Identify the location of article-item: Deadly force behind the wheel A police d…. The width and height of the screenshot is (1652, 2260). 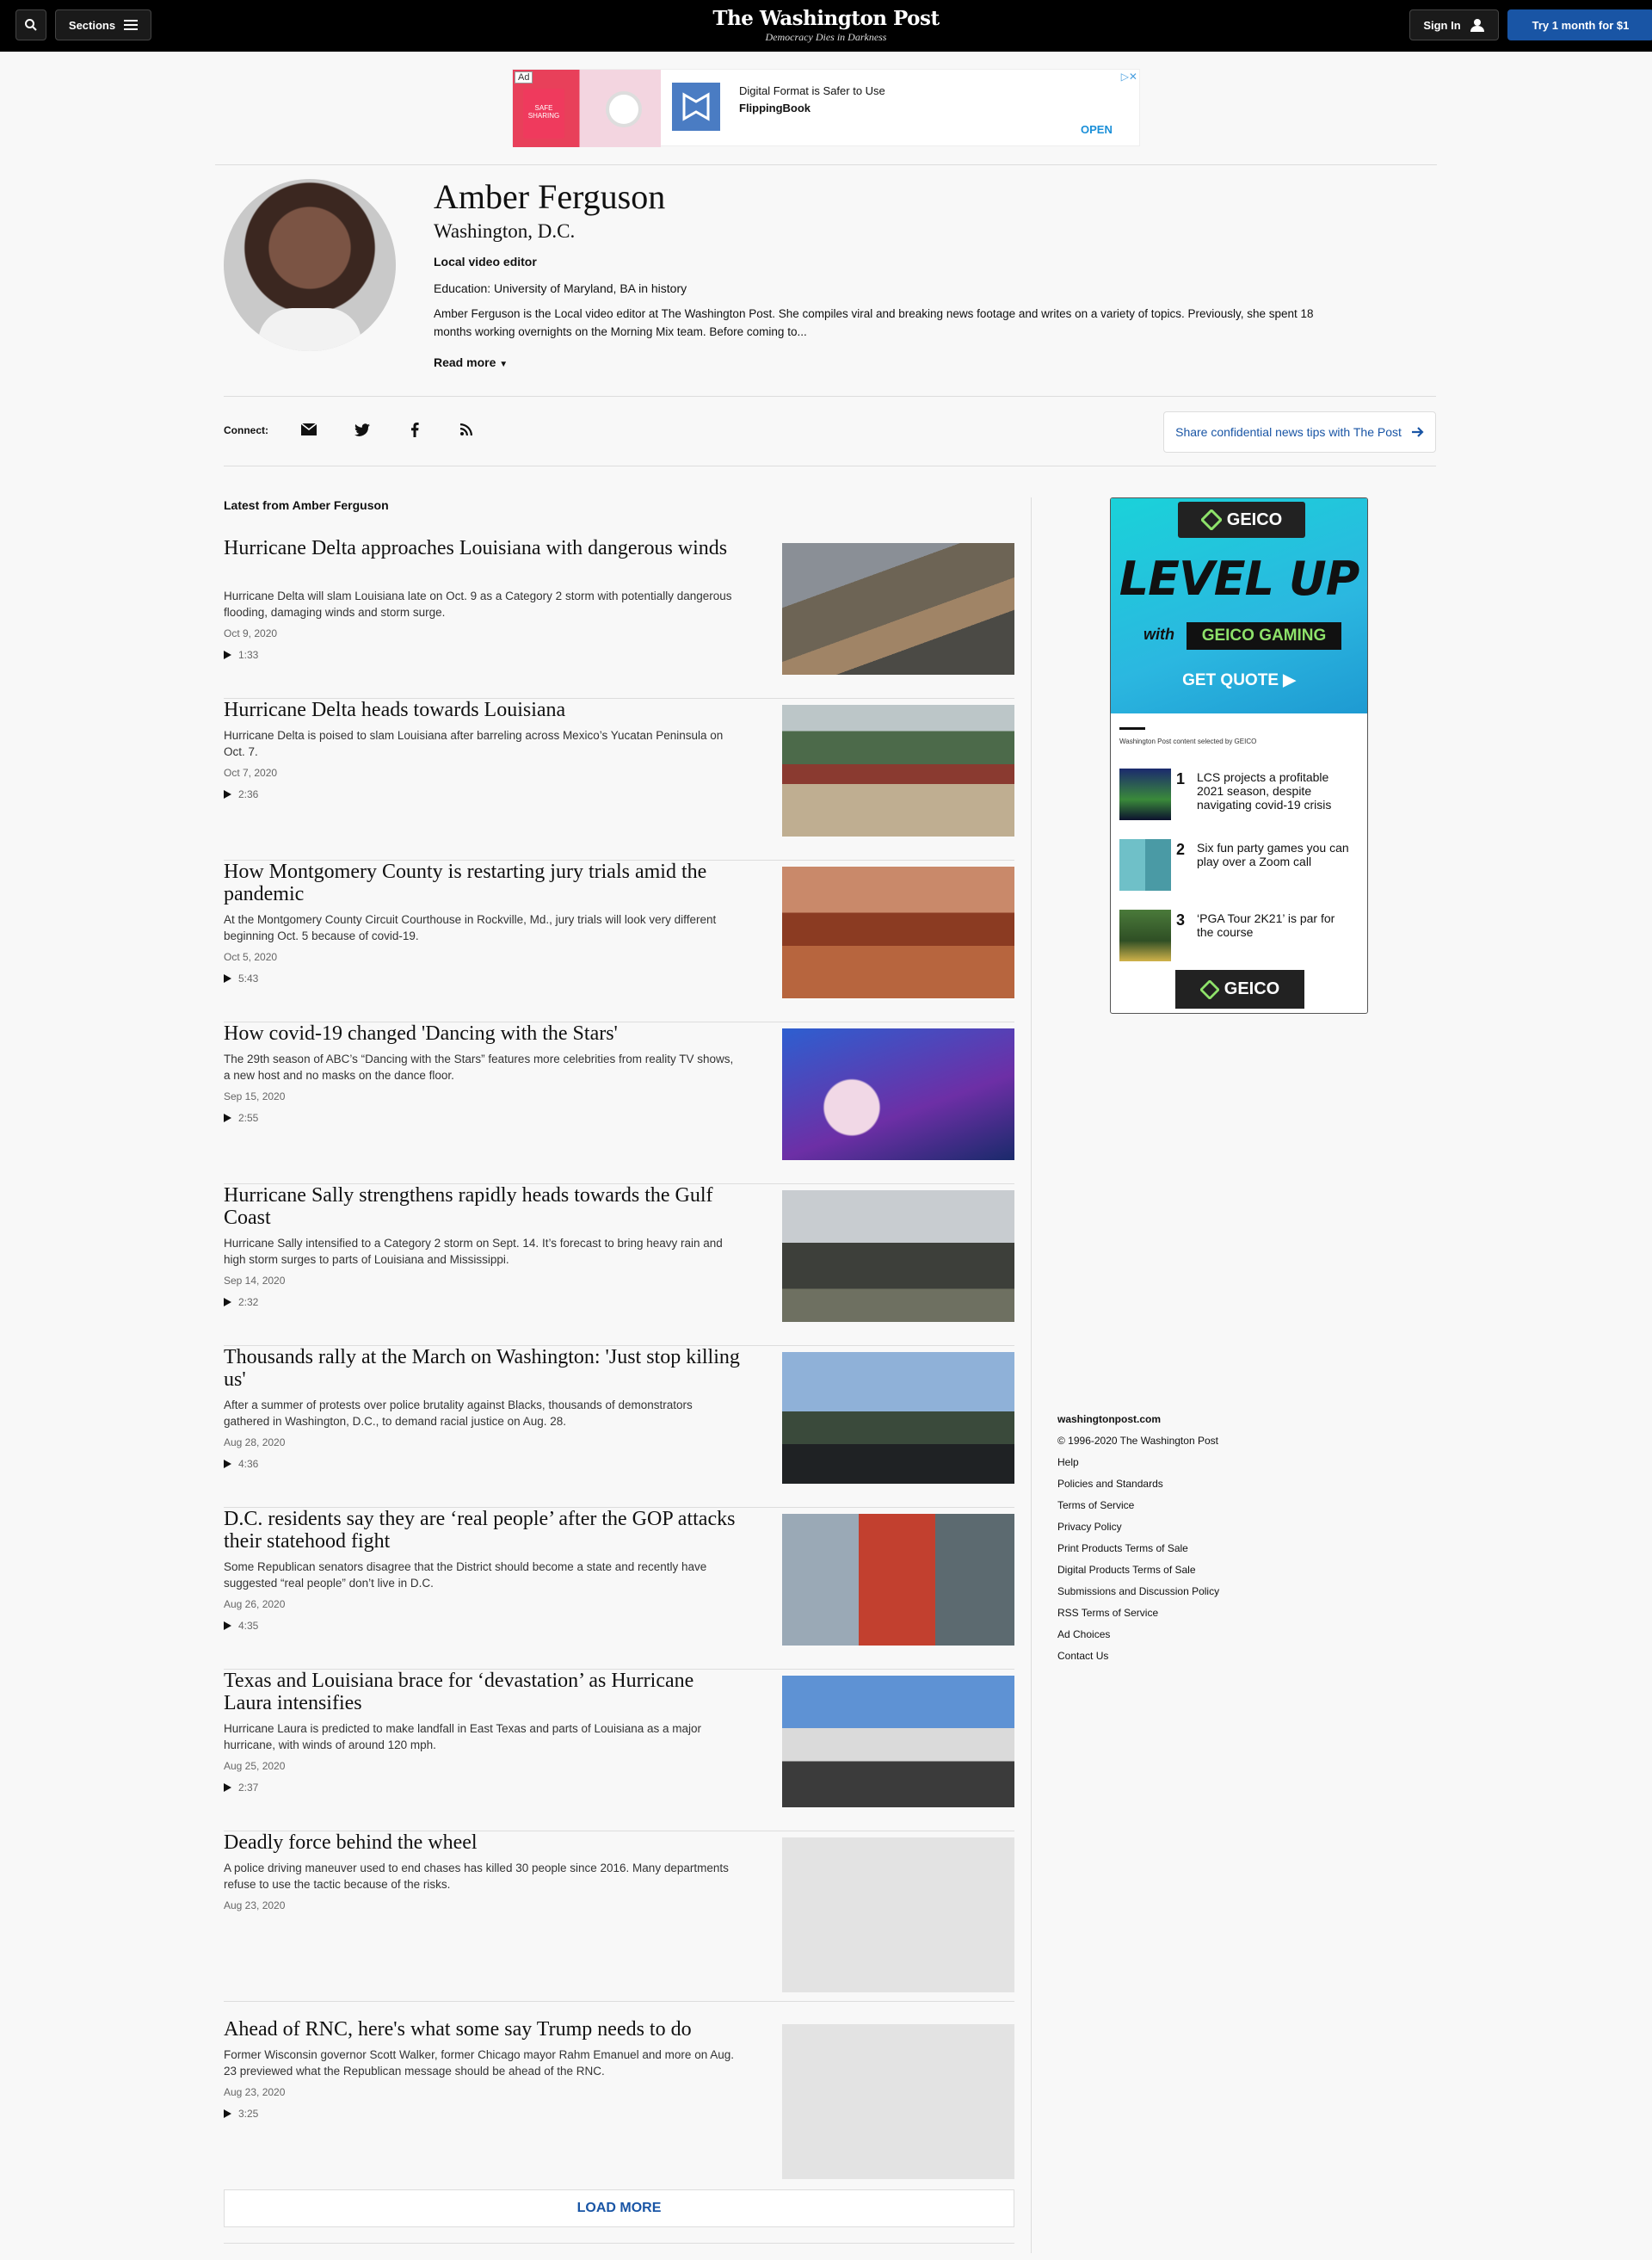
(619, 1916).